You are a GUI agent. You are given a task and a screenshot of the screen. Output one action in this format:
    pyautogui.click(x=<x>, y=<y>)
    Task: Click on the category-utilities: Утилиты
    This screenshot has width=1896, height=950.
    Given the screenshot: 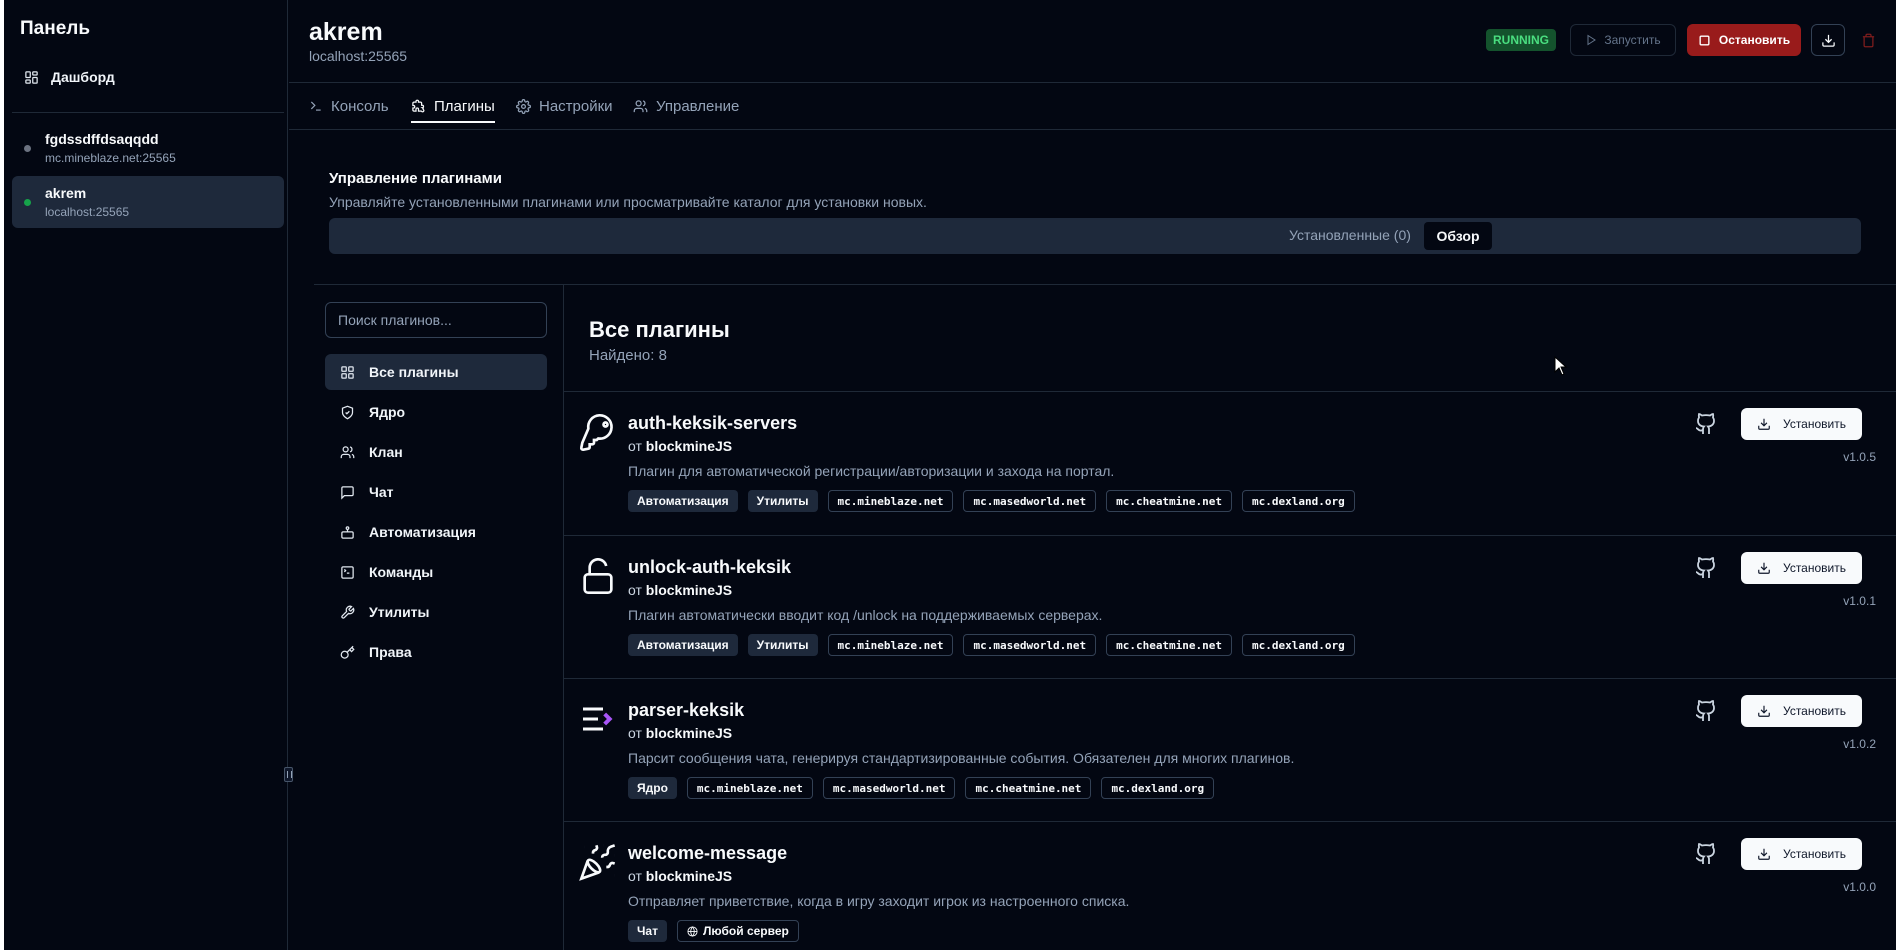 What is the action you would take?
    pyautogui.click(x=436, y=612)
    